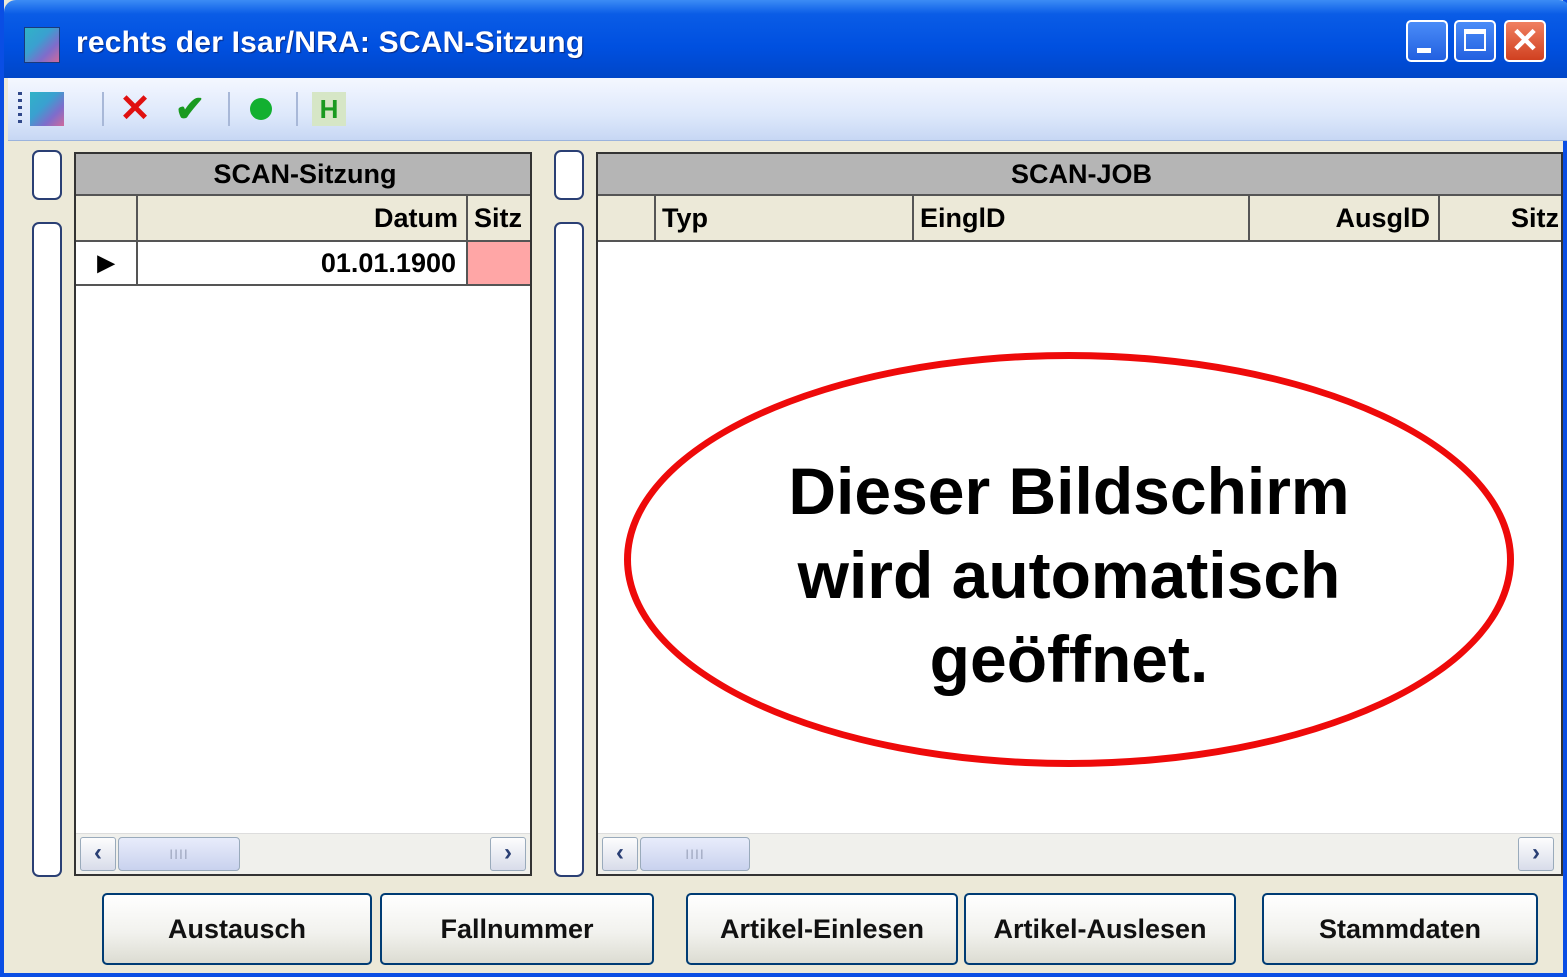  I want to click on window-title: rechts der Isar/NRA: SCAN-Sitzung, so click(330, 42).